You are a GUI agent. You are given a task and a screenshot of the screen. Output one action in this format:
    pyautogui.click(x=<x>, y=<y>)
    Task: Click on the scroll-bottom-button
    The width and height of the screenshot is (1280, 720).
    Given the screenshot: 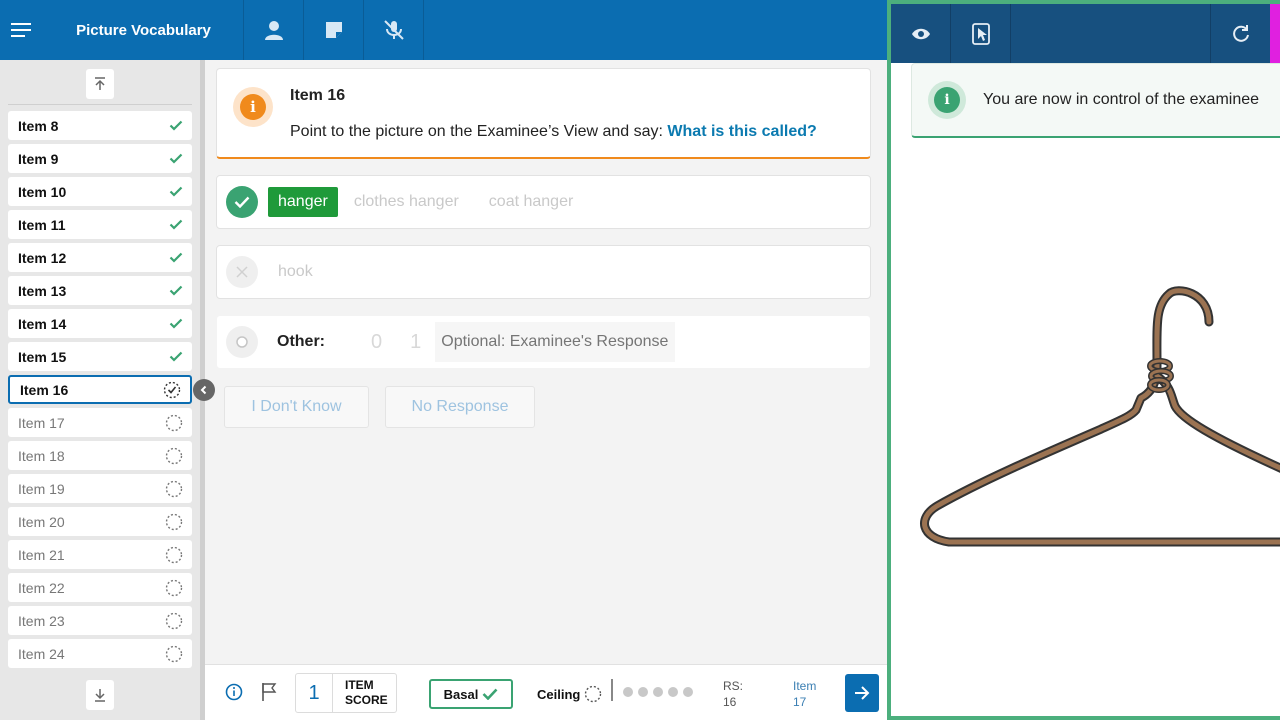 What is the action you would take?
    pyautogui.click(x=100, y=695)
    